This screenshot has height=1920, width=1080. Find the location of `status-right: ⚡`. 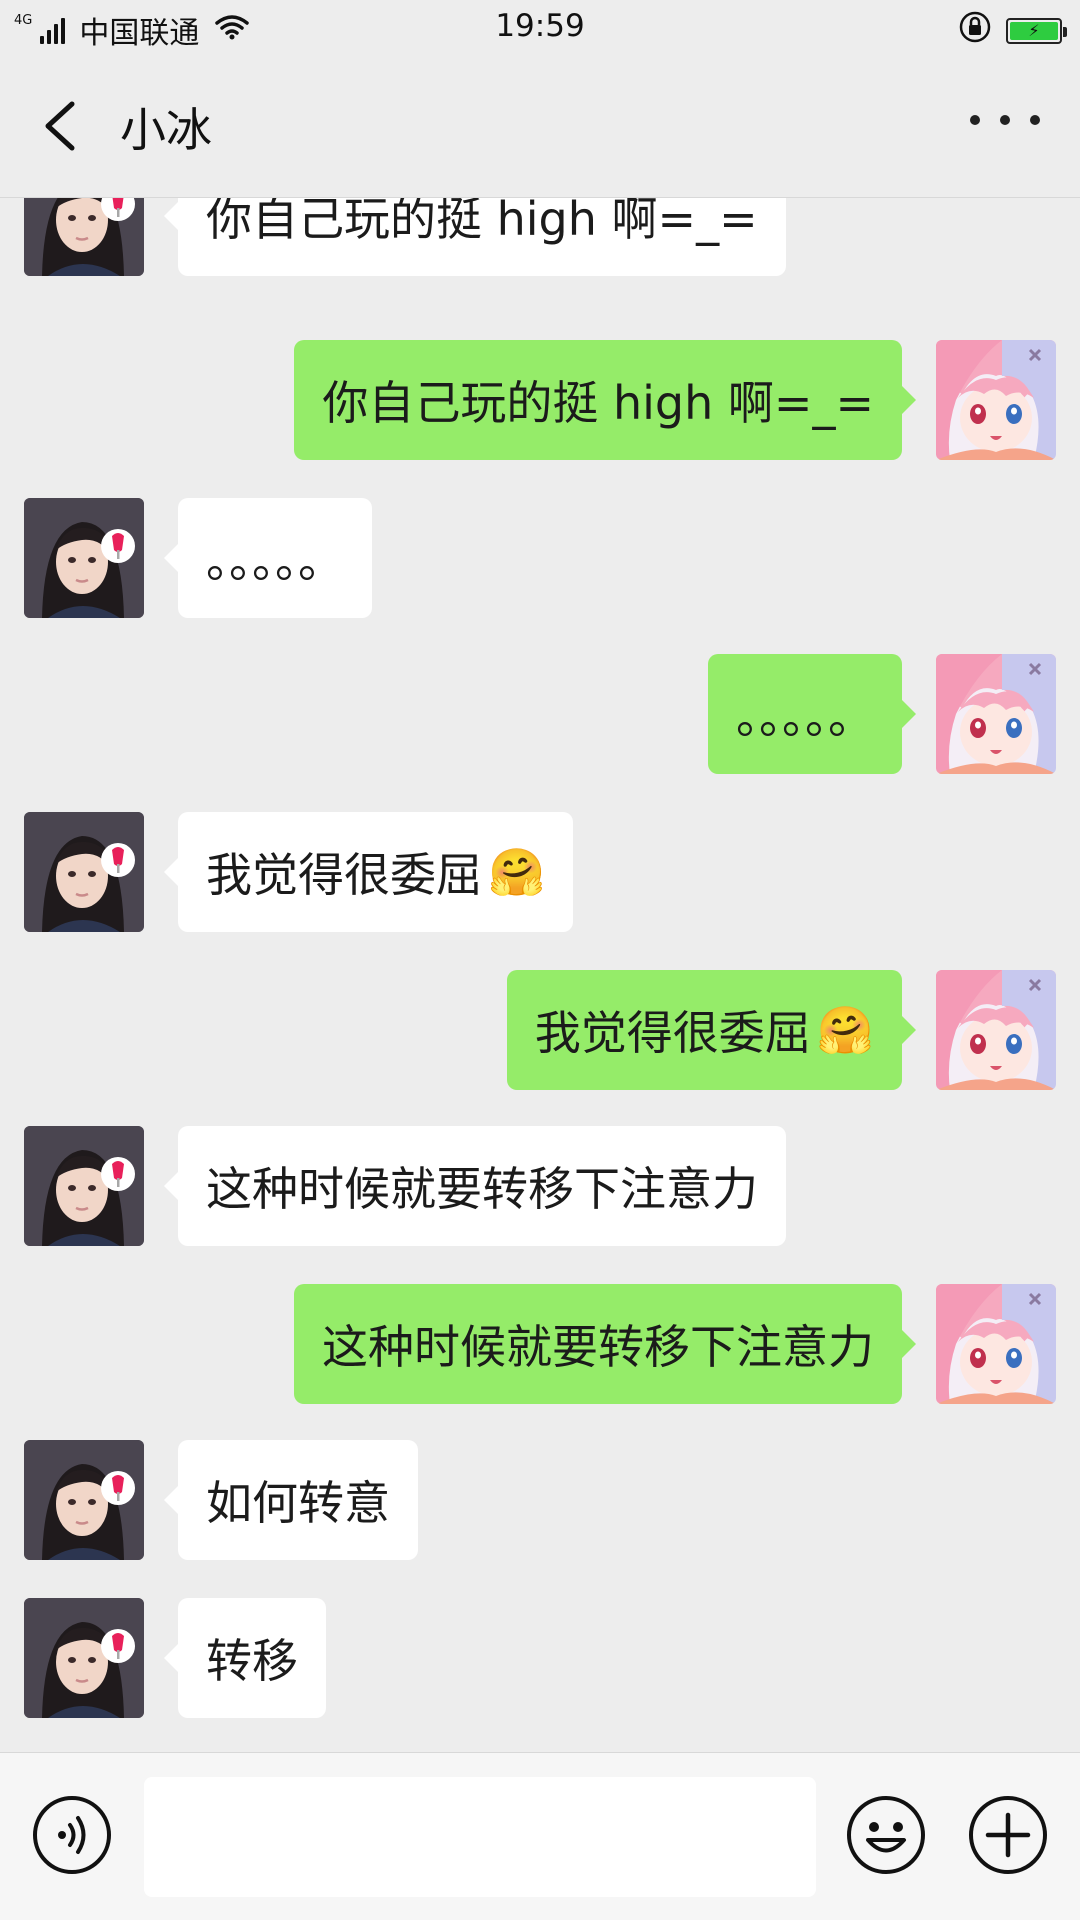

status-right: ⚡ is located at coordinates (1012, 31).